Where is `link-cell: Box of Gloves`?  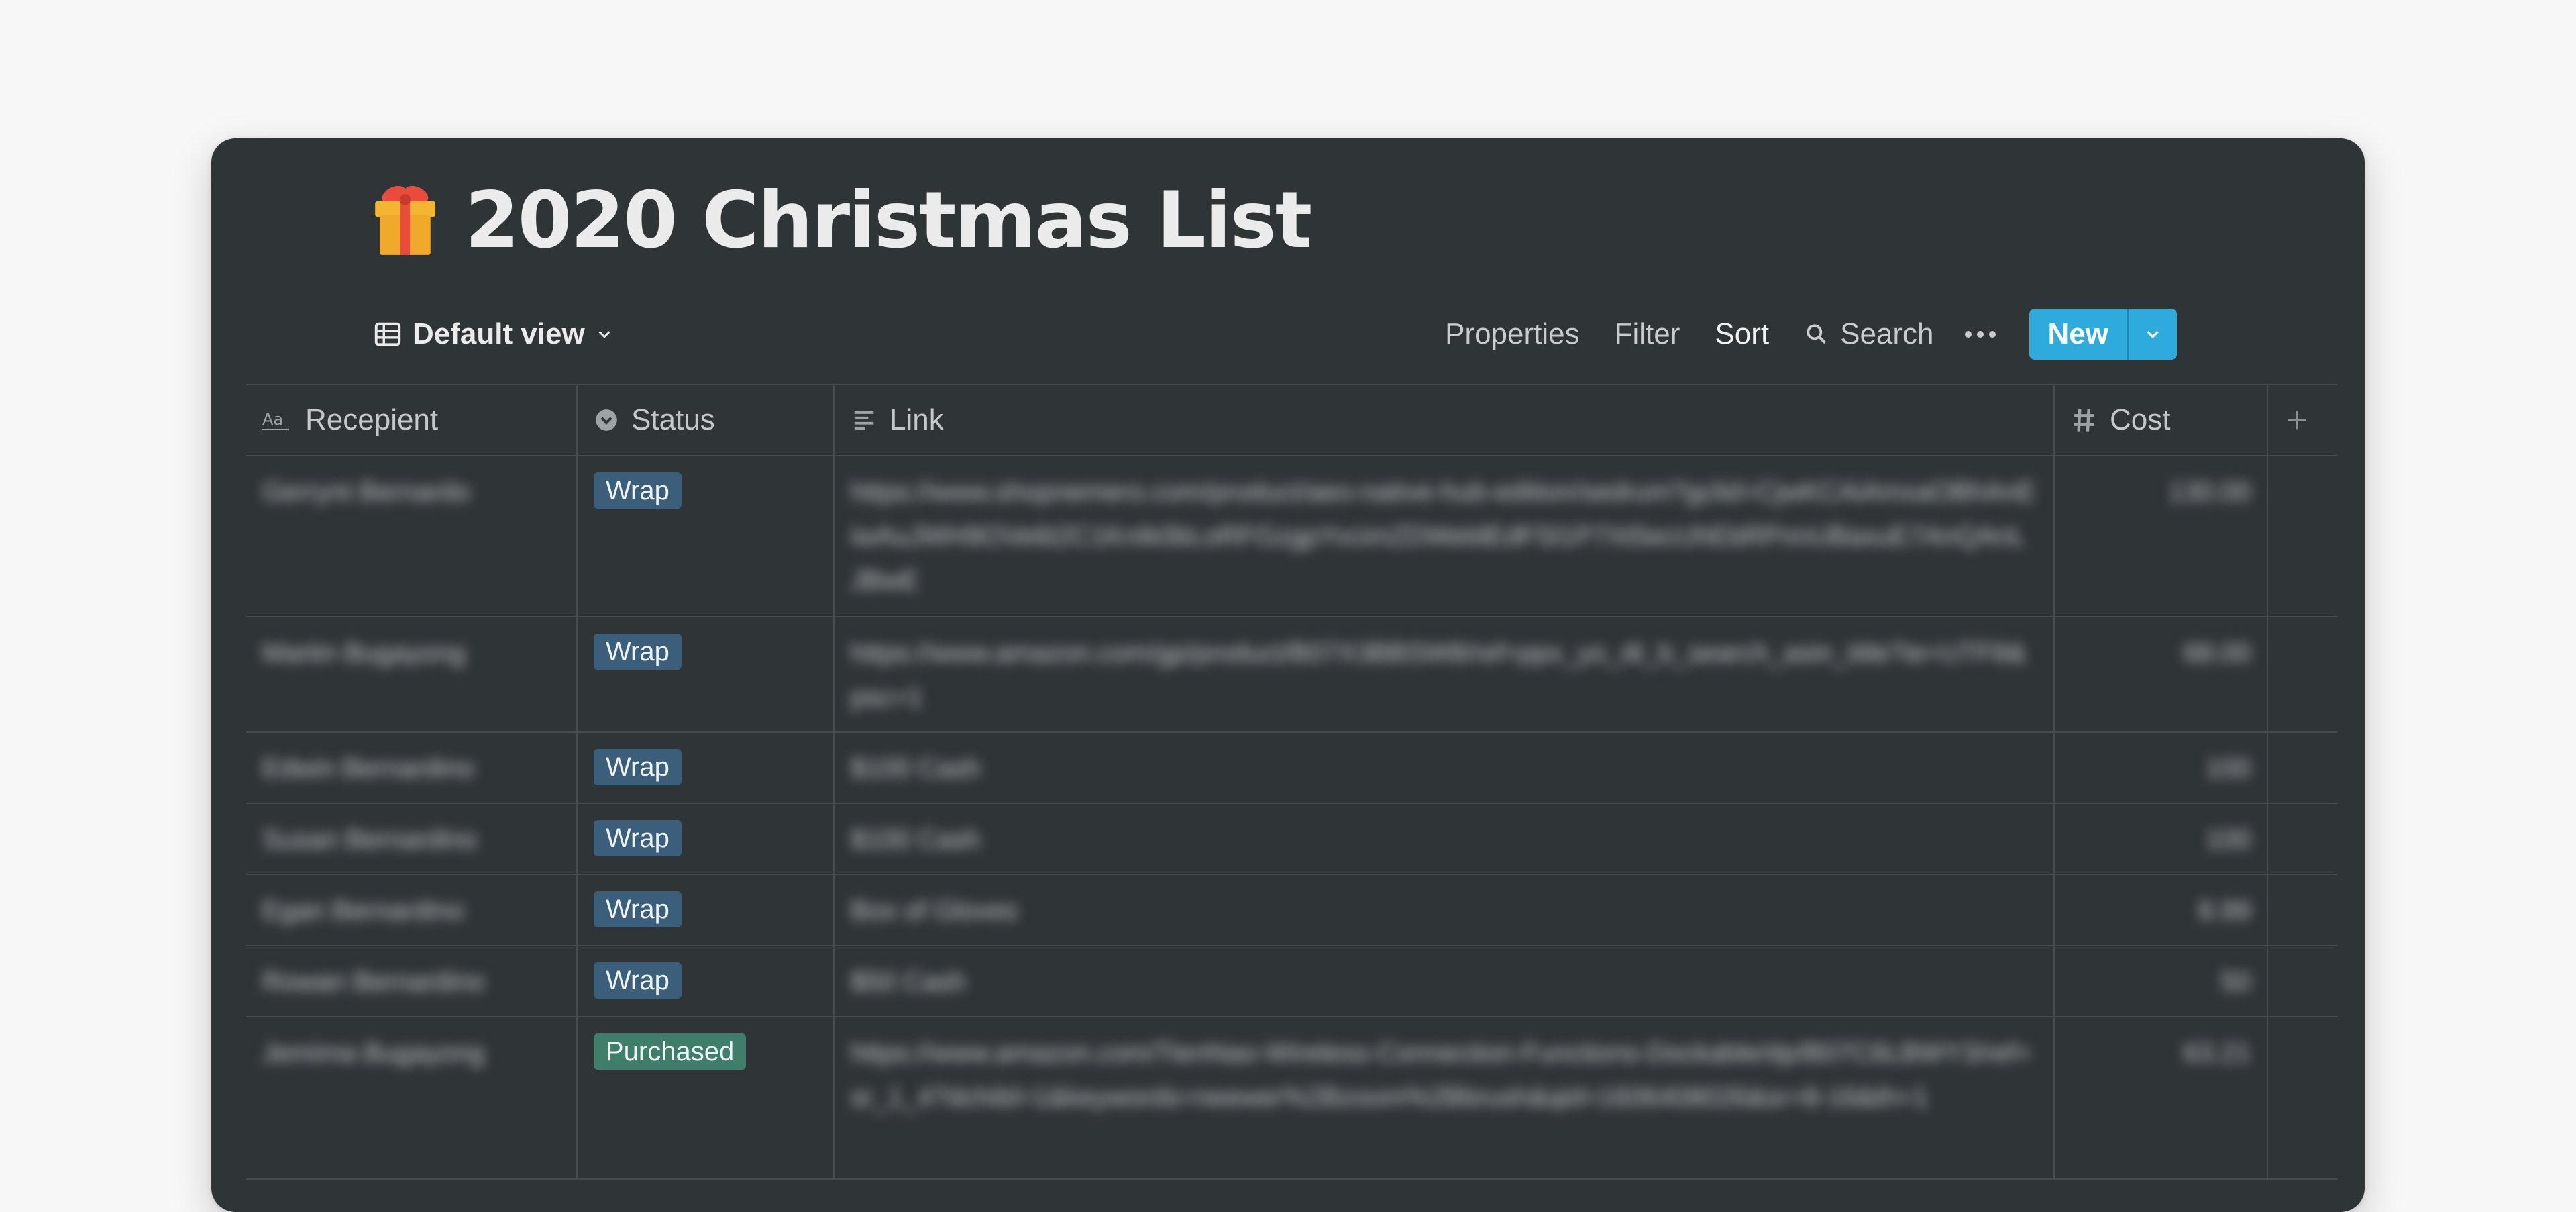 link-cell: Box of Gloves is located at coordinates (1445, 910).